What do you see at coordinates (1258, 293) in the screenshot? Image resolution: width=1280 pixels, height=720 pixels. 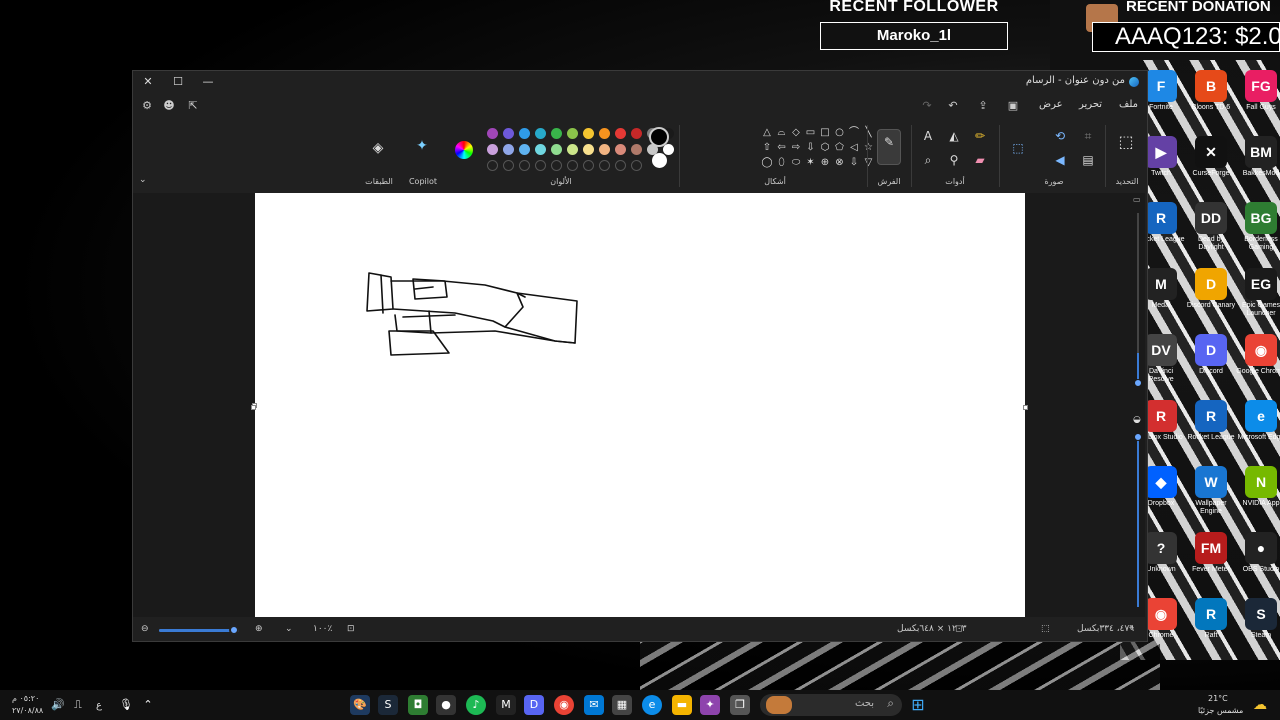 I see `desktop-icon: EG Epic Games Launcher` at bounding box center [1258, 293].